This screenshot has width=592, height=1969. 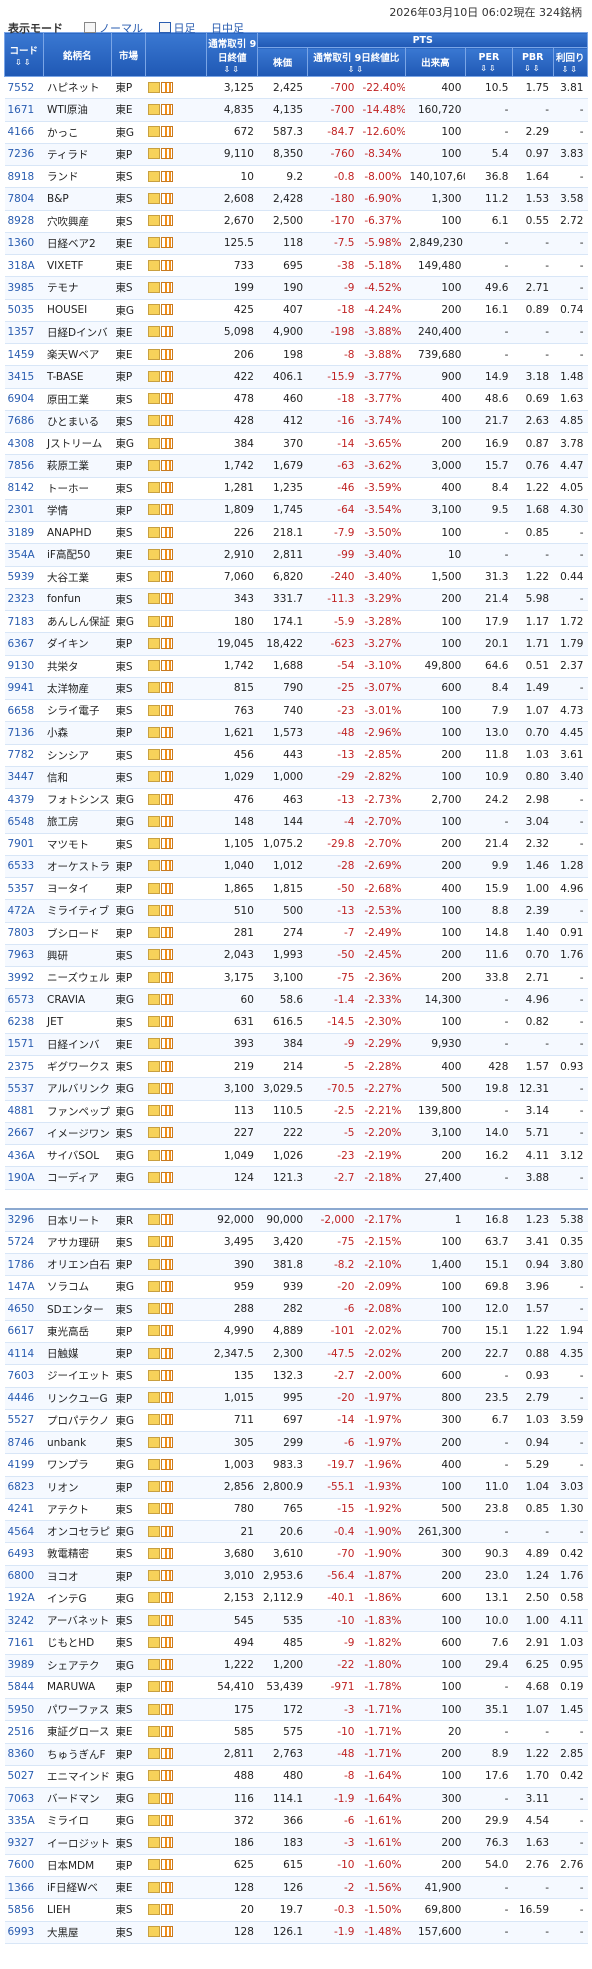 I want to click on table-row: 6238 JET 東S 631 616.5 -14.5 -2.30% 100-0.82-, so click(x=296, y=1022).